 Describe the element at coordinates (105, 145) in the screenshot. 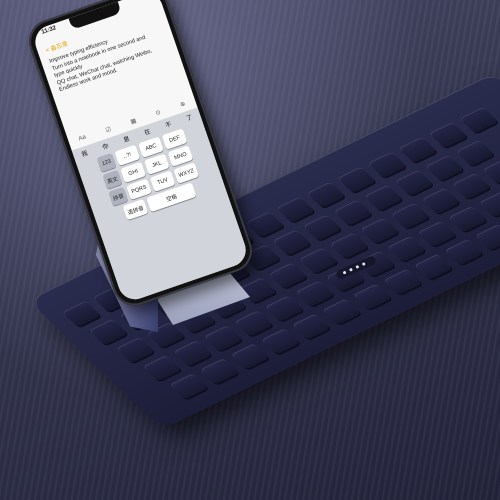

I see `candidate-word: 你` at that location.